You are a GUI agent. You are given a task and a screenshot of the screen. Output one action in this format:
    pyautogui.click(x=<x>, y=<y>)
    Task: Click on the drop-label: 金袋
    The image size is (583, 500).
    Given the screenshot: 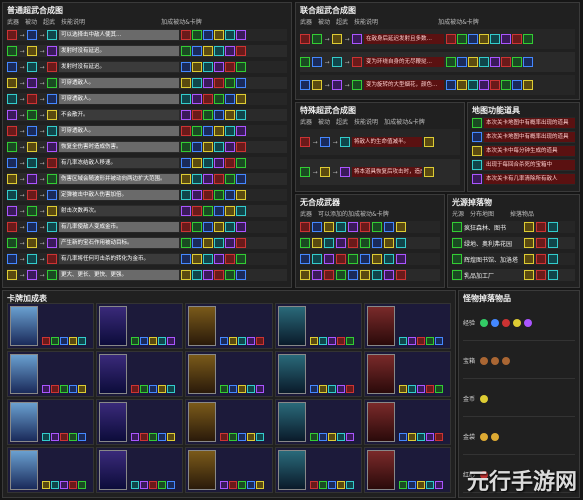 What is the action you would take?
    pyautogui.click(x=469, y=437)
    